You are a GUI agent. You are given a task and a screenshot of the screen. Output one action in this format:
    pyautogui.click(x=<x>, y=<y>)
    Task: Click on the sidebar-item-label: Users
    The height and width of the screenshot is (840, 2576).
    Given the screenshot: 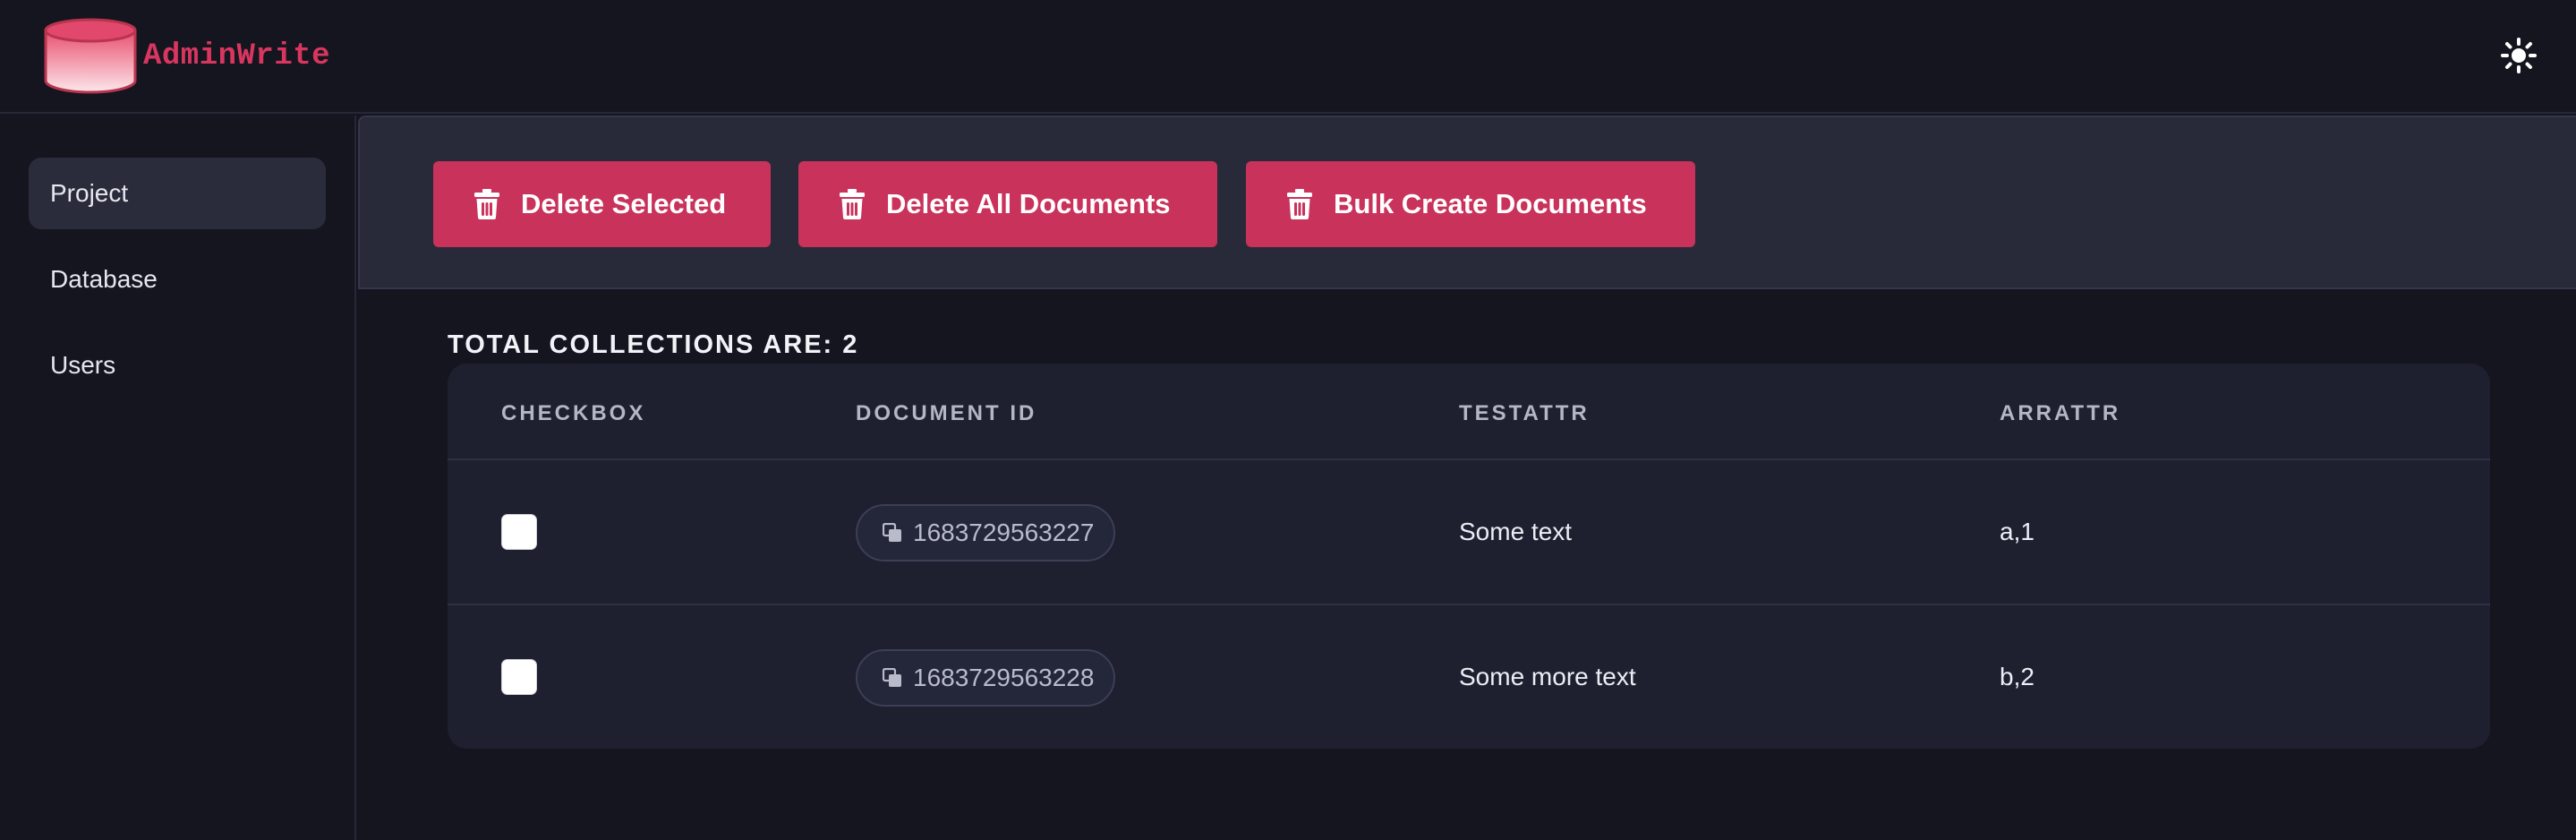 What is the action you would take?
    pyautogui.click(x=83, y=365)
    